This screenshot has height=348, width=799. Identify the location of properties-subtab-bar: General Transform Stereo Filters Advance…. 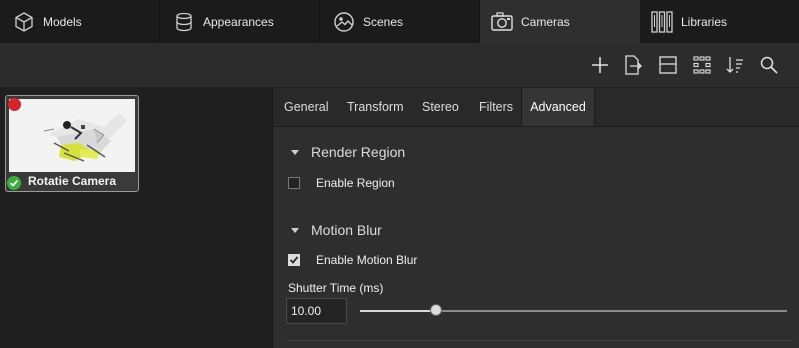
(536, 107).